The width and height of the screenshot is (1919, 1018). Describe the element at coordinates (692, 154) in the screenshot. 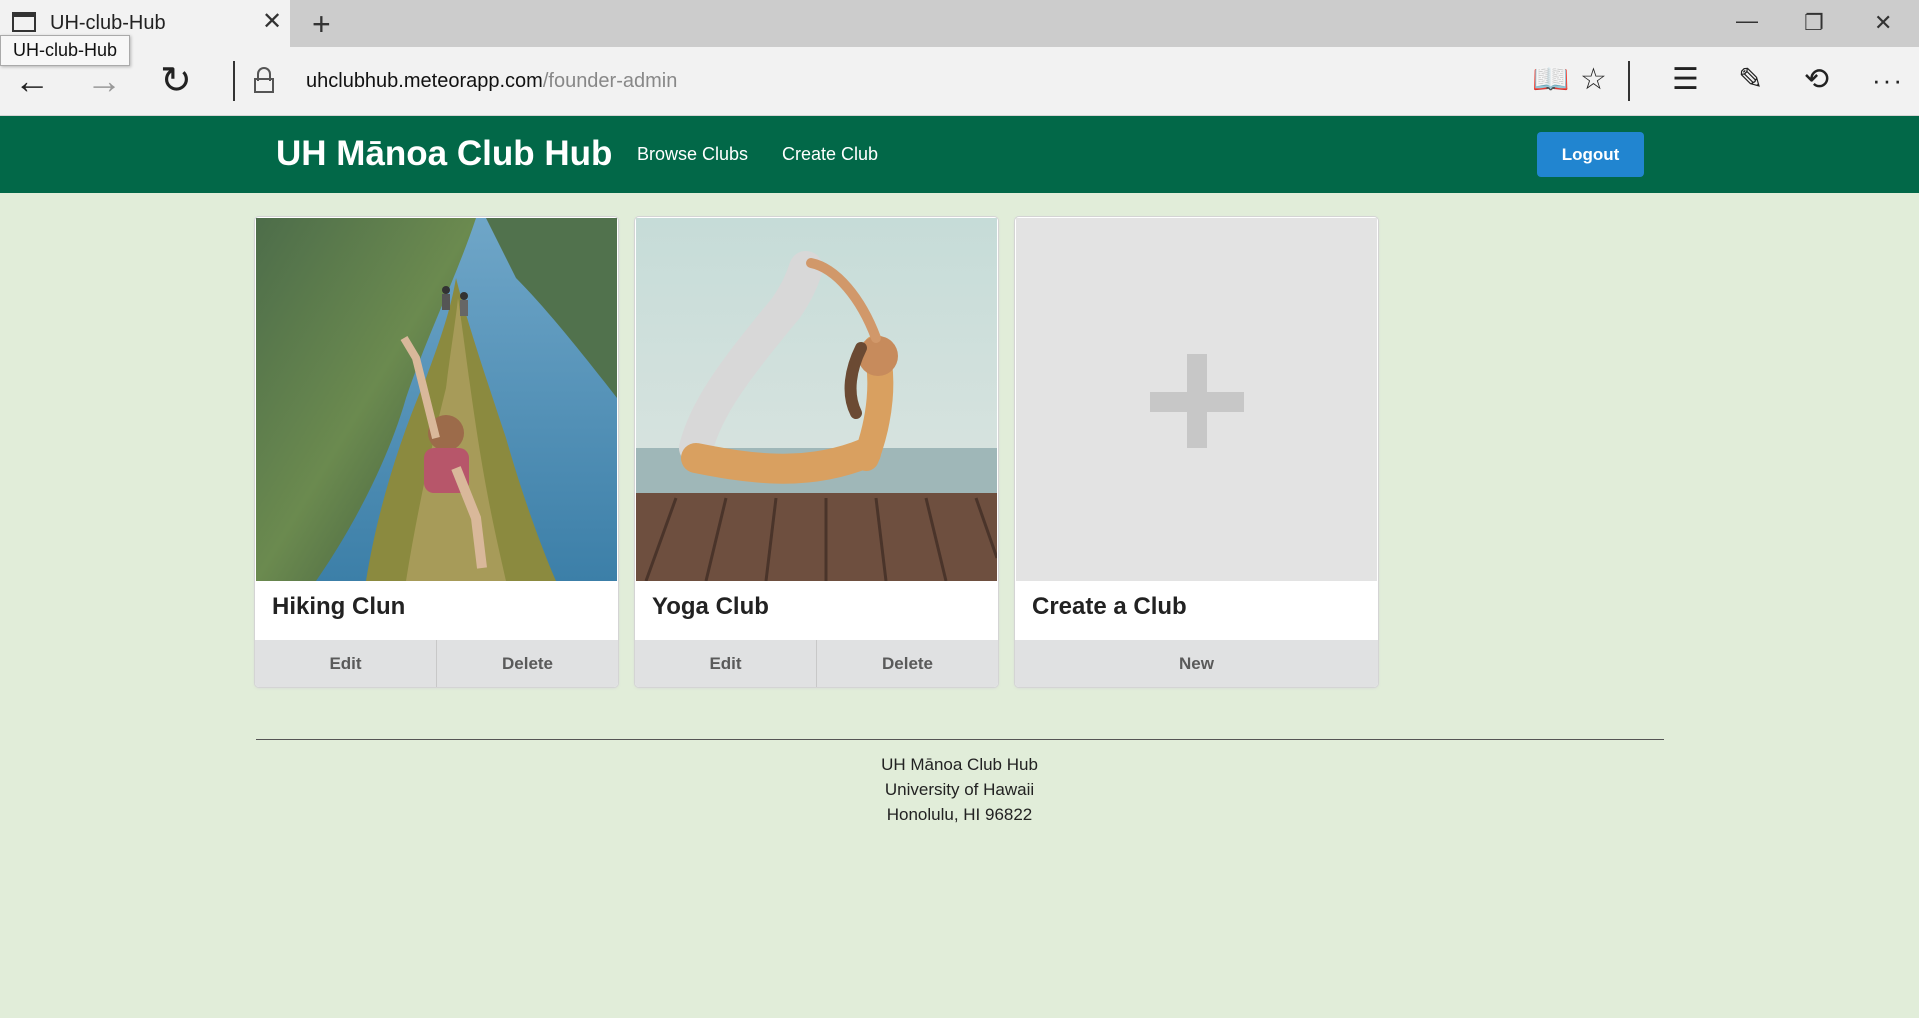

I see `nav-browse-clubs: Browse Clubs` at that location.